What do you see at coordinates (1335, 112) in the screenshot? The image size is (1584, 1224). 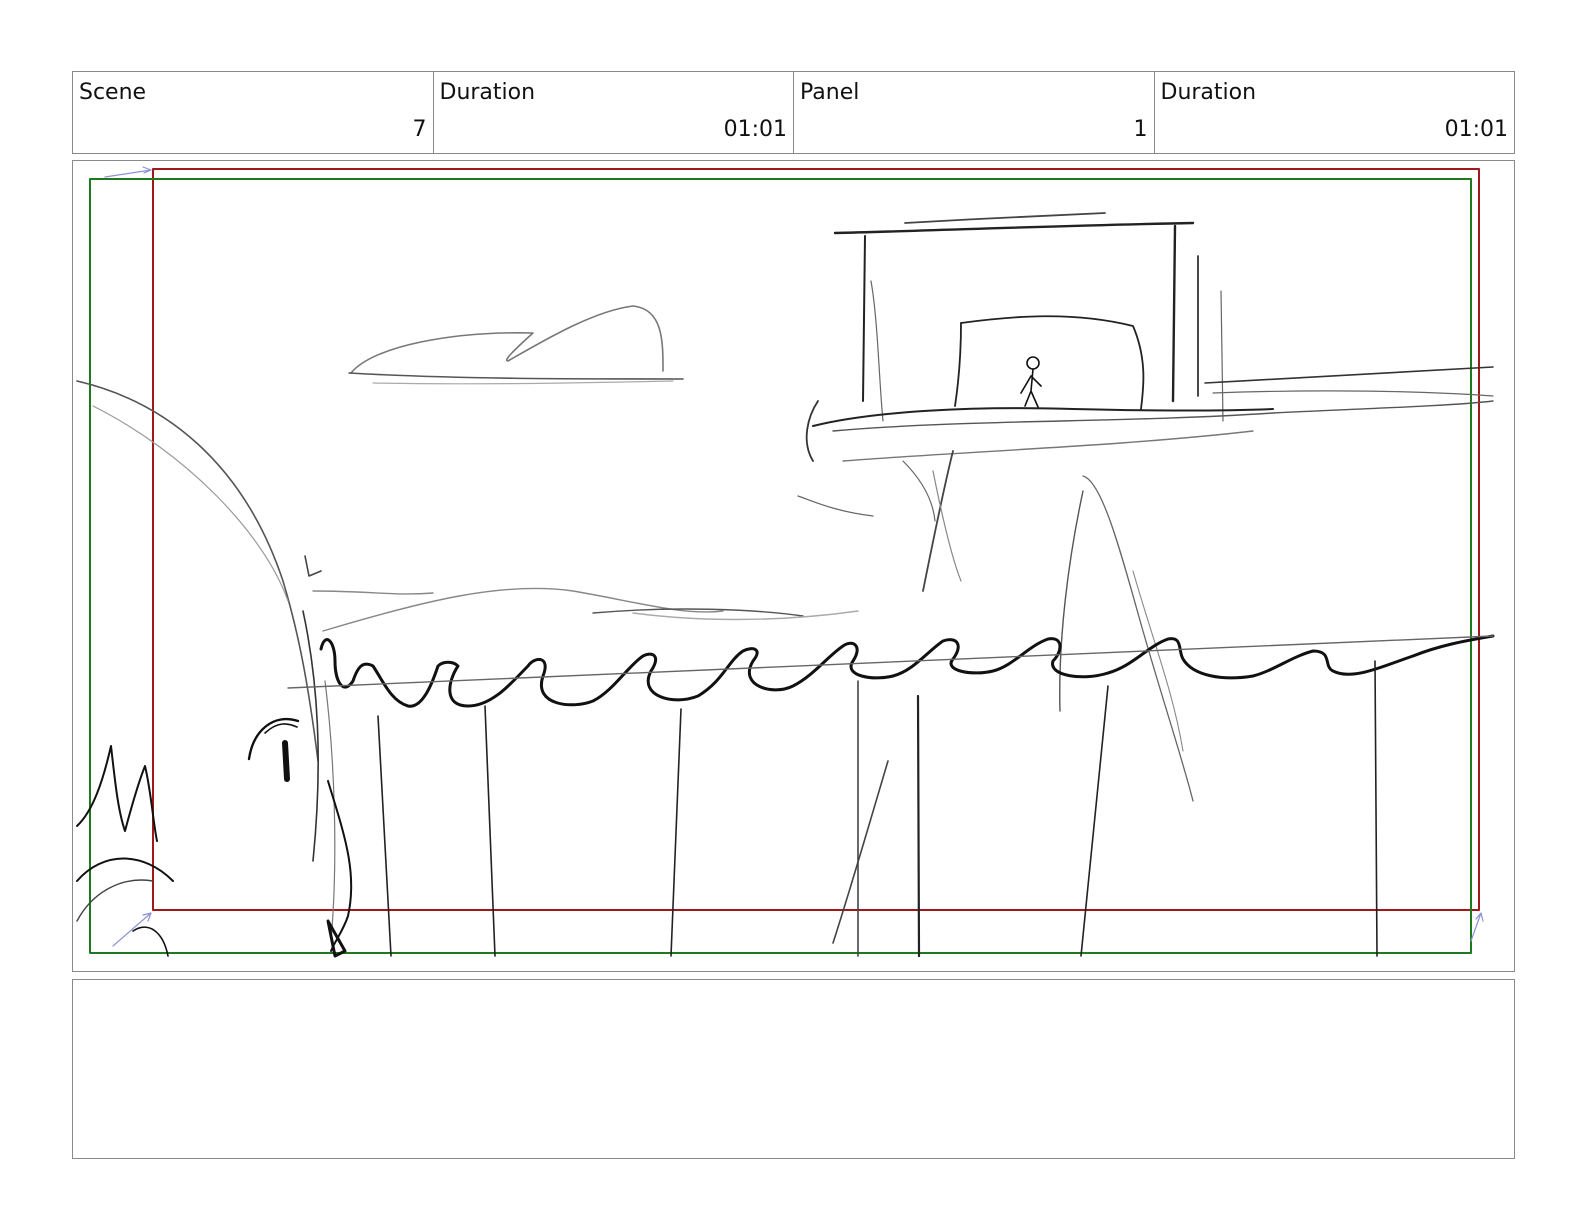 I see `panel-duration-cell: Duration 01:01` at bounding box center [1335, 112].